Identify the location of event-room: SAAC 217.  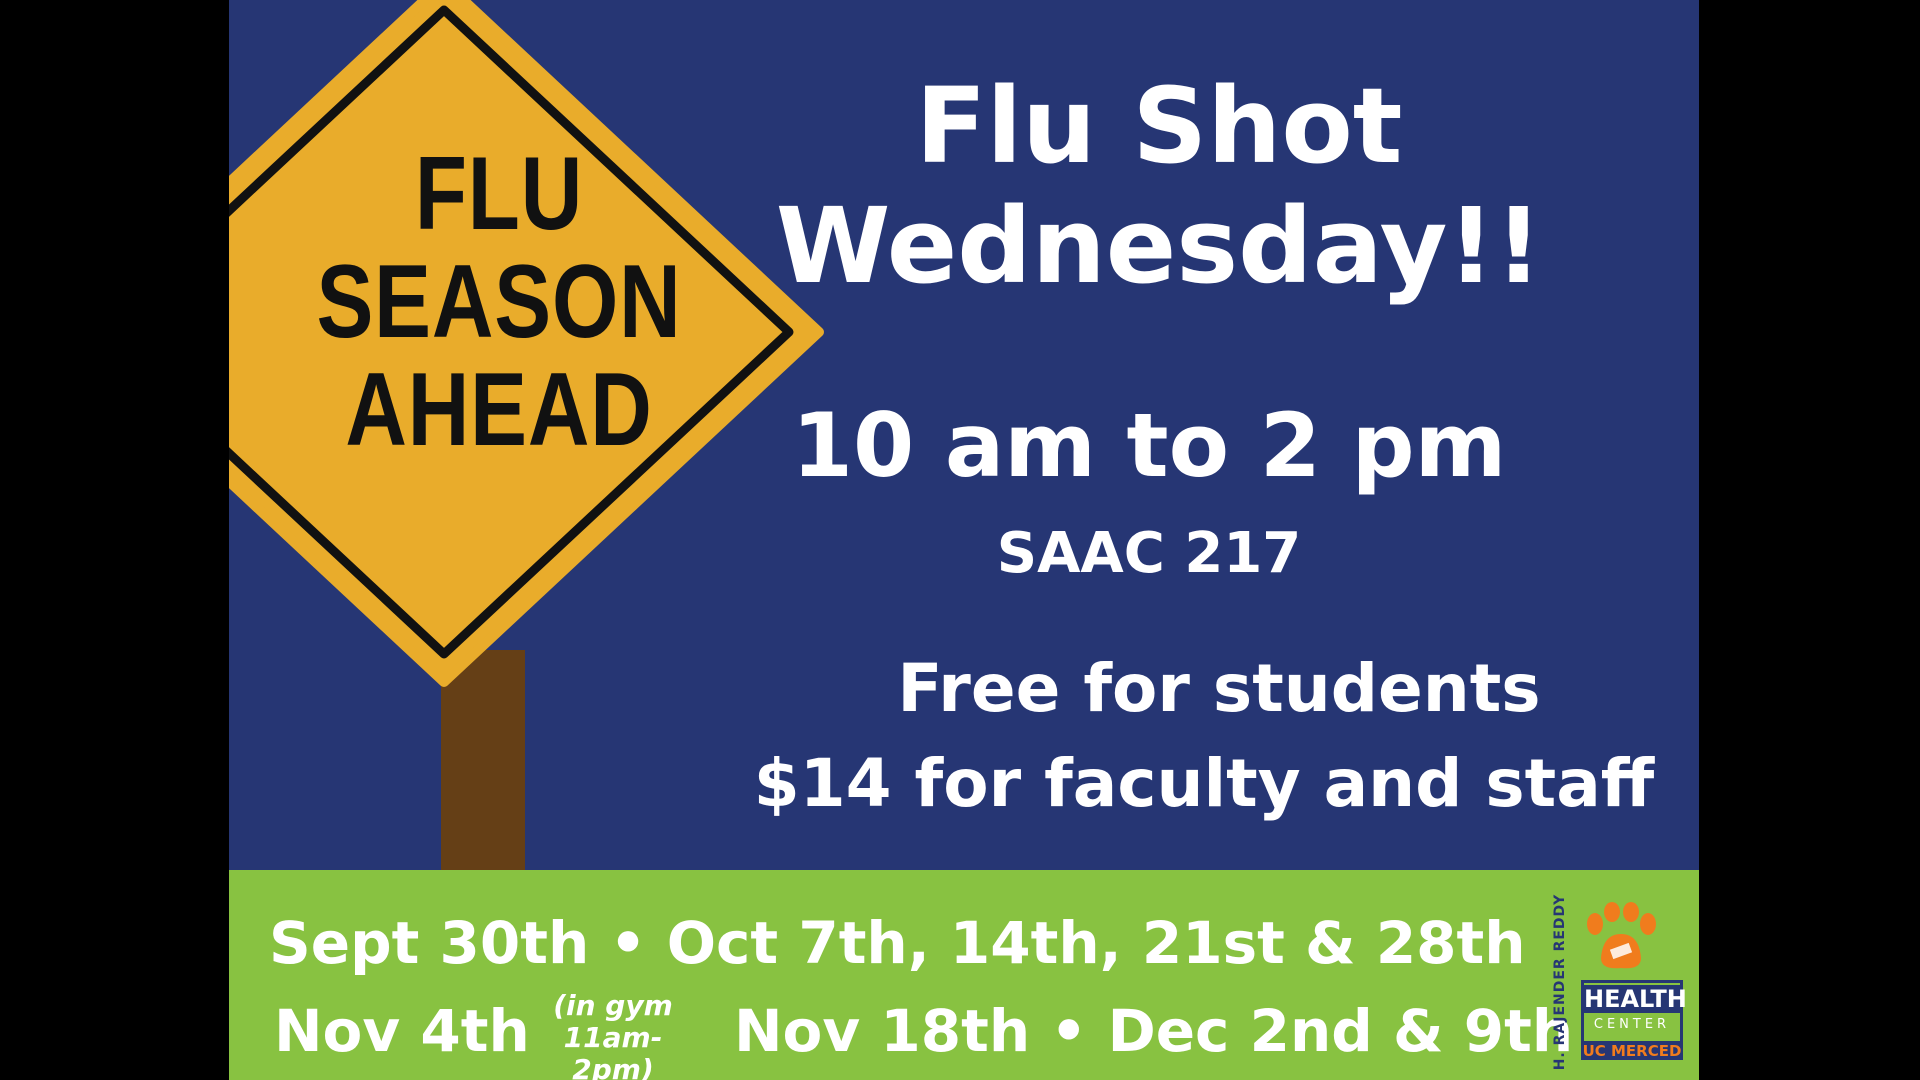
(1149, 553).